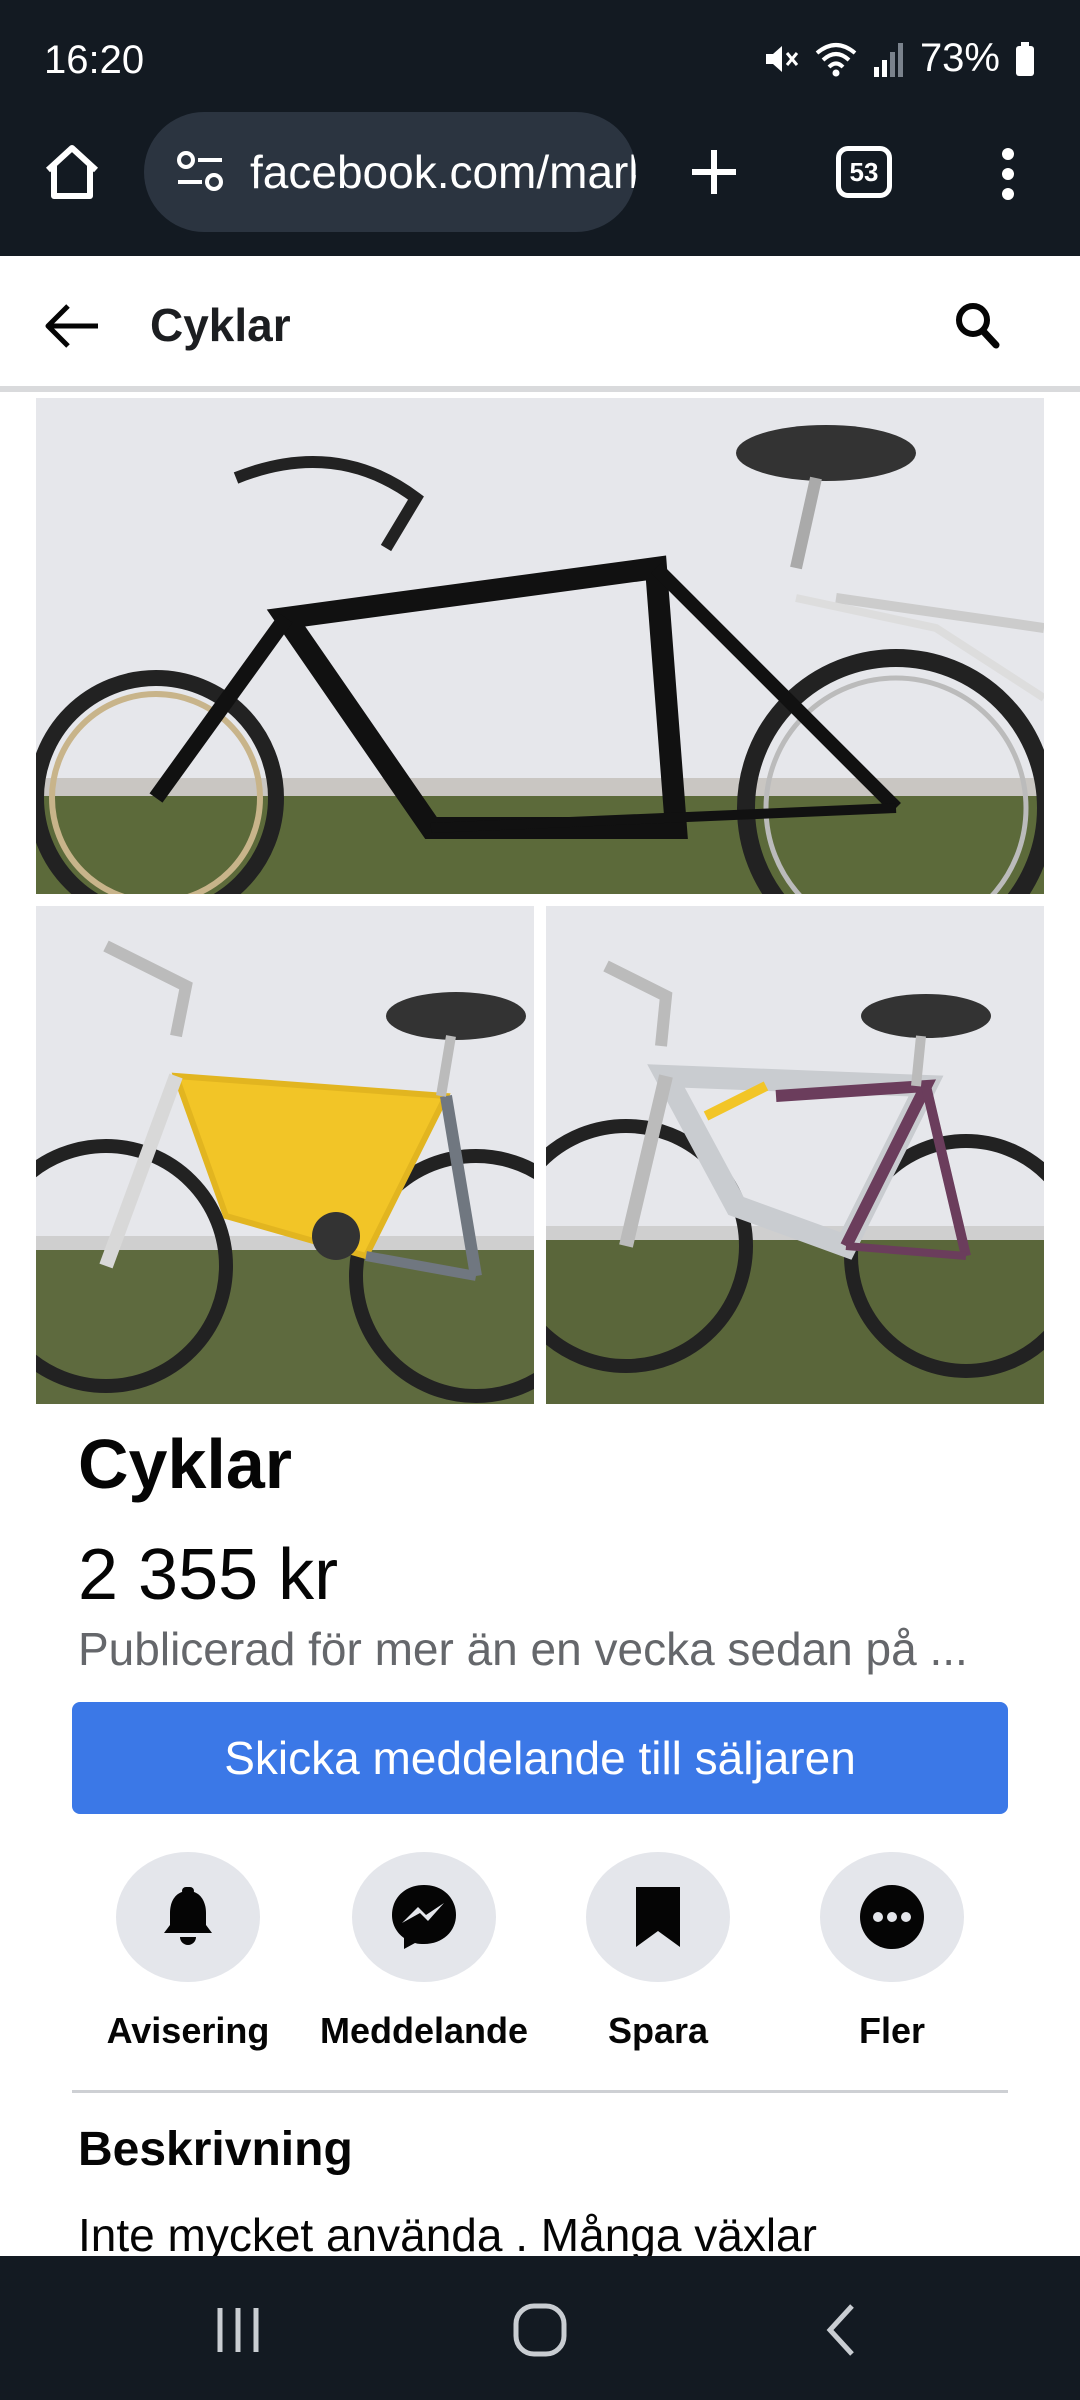 The image size is (1080, 2400). I want to click on notify-label: Avisering, so click(188, 2030).